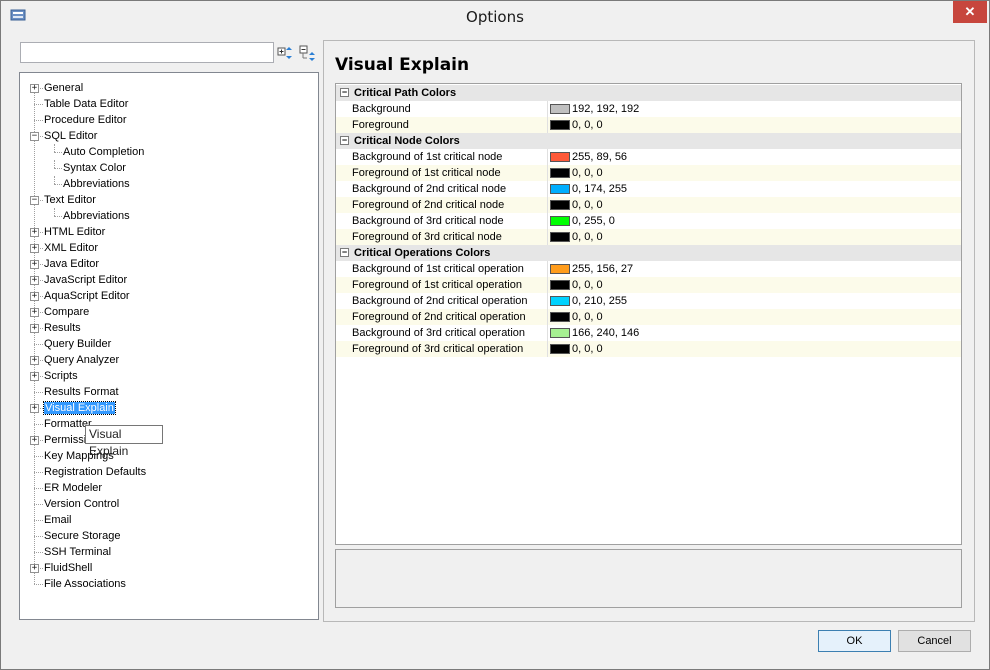  What do you see at coordinates (605, 333) in the screenshot?
I see `property-value: 166, 240, 146` at bounding box center [605, 333].